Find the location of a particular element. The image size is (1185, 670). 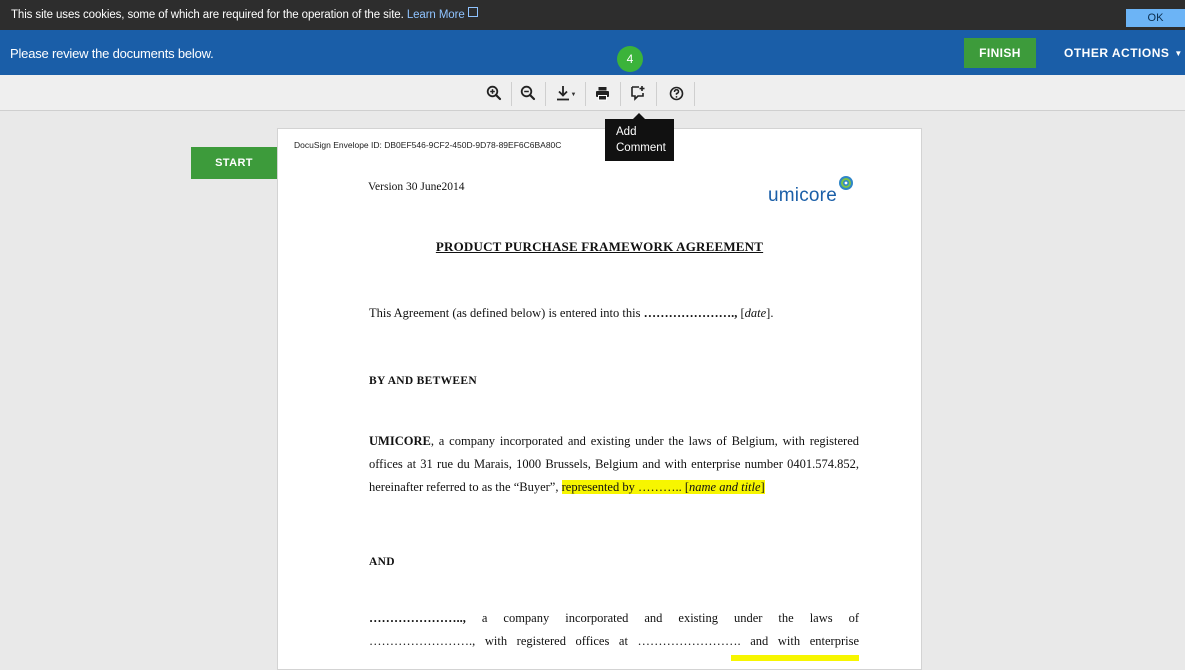

print-button is located at coordinates (602, 93).